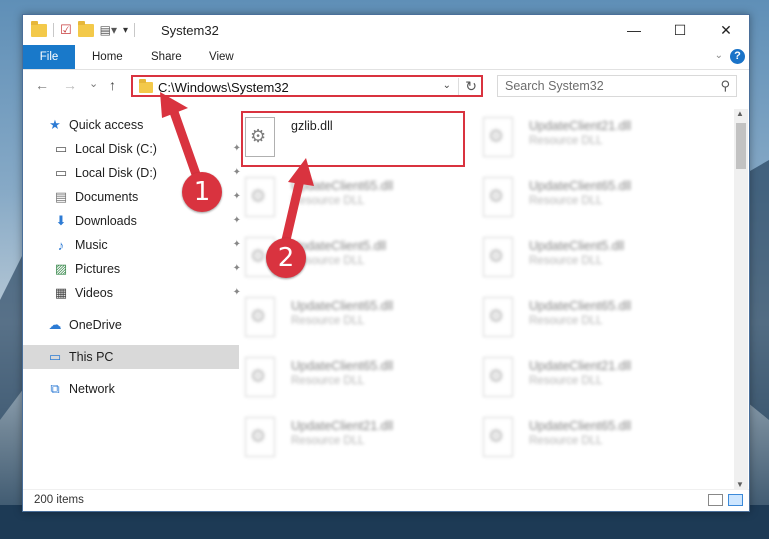  I want to click on address-bar: C:\Windows\System32 ⌄ ↻, so click(307, 86).